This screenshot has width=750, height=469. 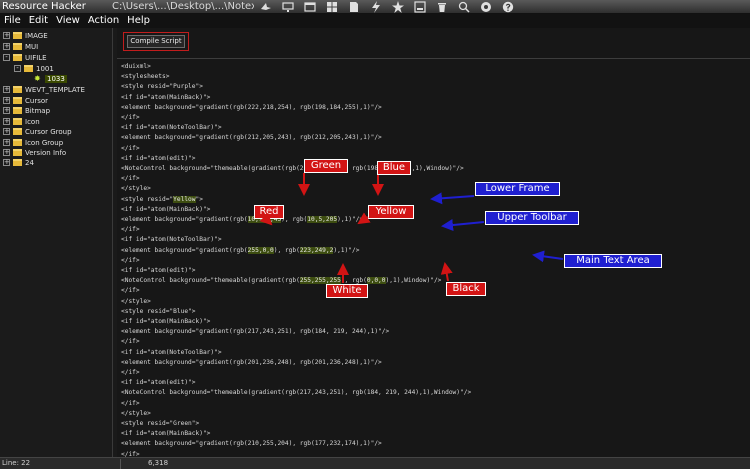 What do you see at coordinates (310, 7) in the screenshot?
I see `window-icon` at bounding box center [310, 7].